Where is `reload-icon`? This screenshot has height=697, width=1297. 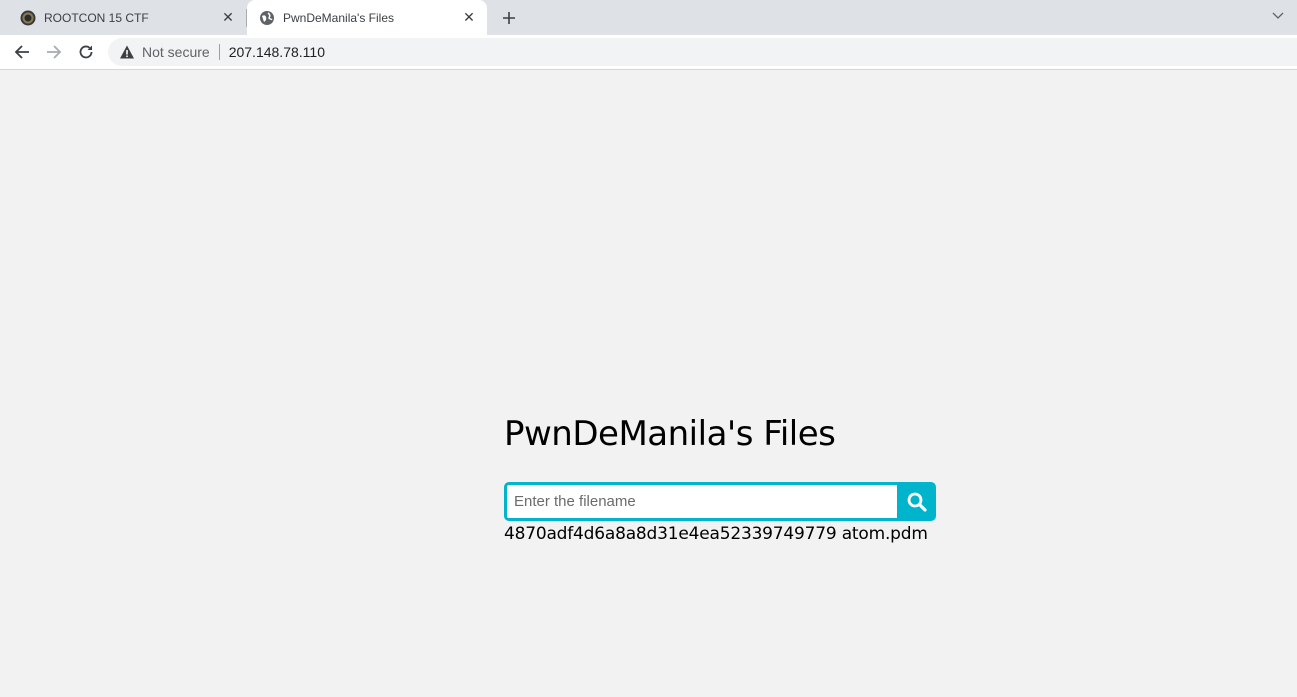
reload-icon is located at coordinates (86, 52).